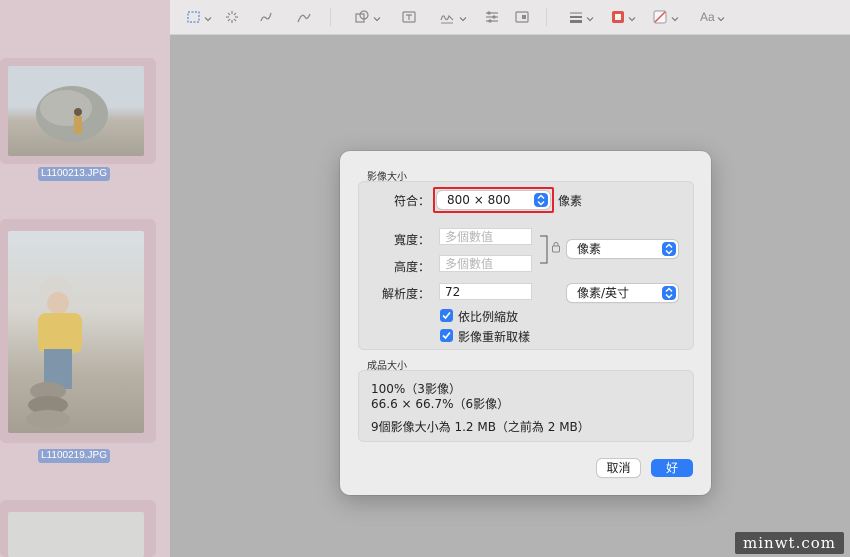  I want to click on border-style-icon, so click(576, 17).